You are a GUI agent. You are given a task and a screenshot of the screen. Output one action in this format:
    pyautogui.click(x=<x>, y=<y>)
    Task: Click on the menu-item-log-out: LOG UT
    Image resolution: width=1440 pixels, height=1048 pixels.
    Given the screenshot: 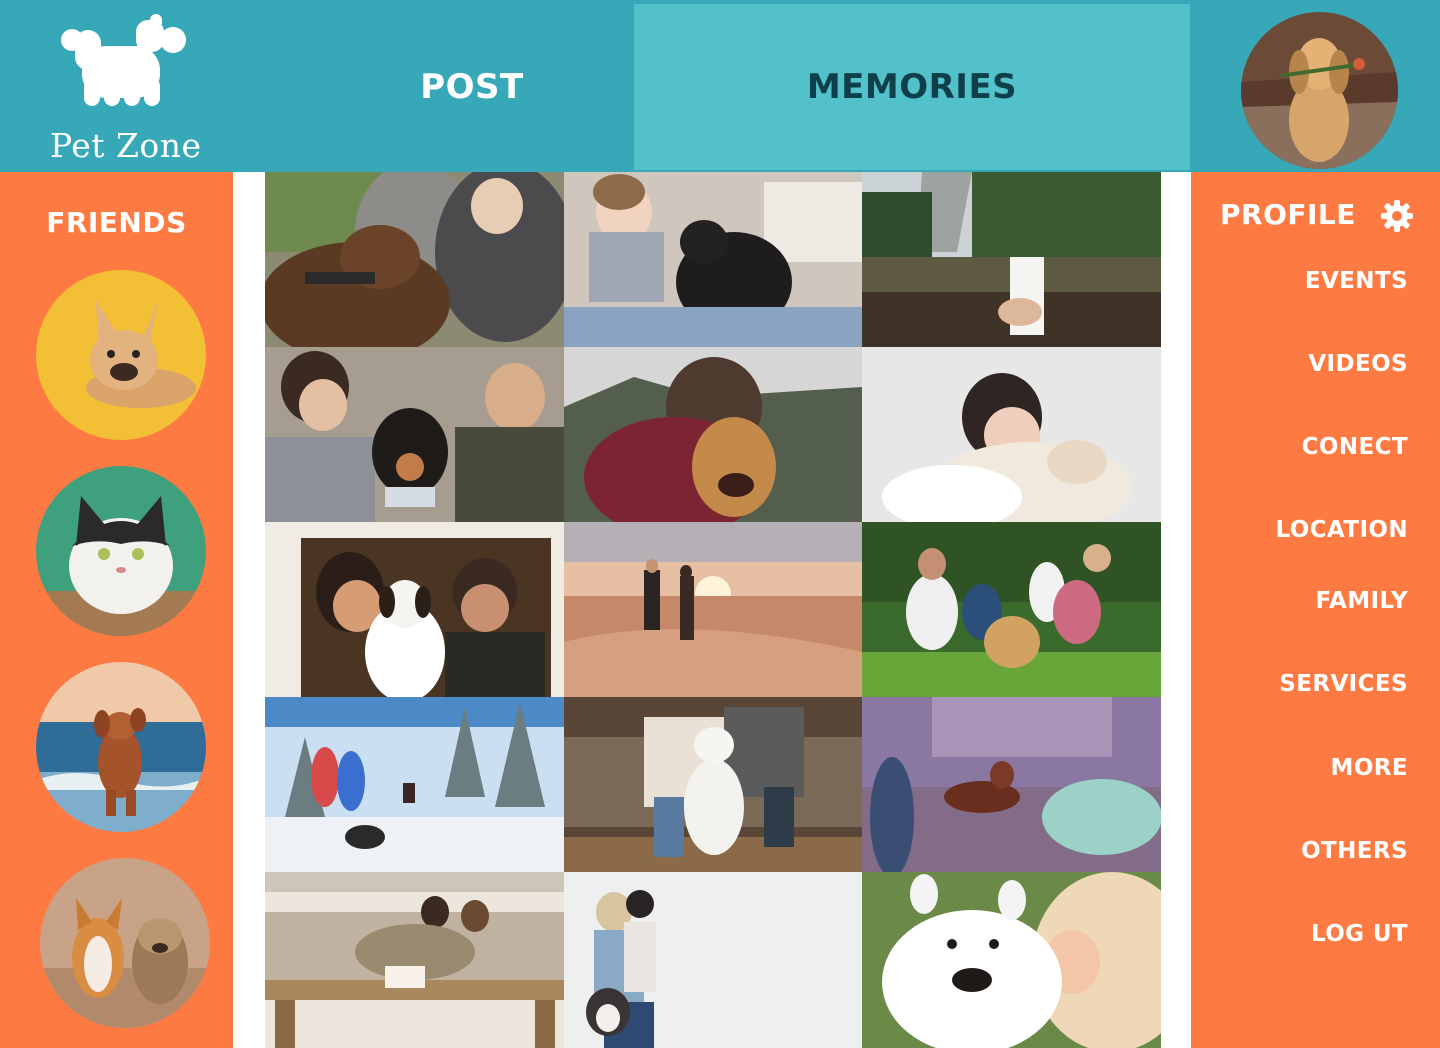 What is the action you would take?
    pyautogui.click(x=1359, y=934)
    